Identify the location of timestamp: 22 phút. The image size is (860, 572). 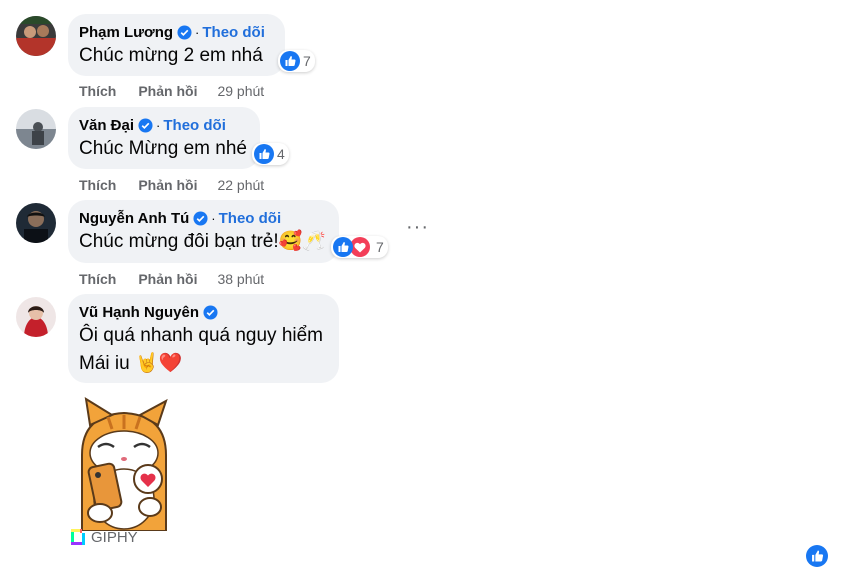
(240, 185).